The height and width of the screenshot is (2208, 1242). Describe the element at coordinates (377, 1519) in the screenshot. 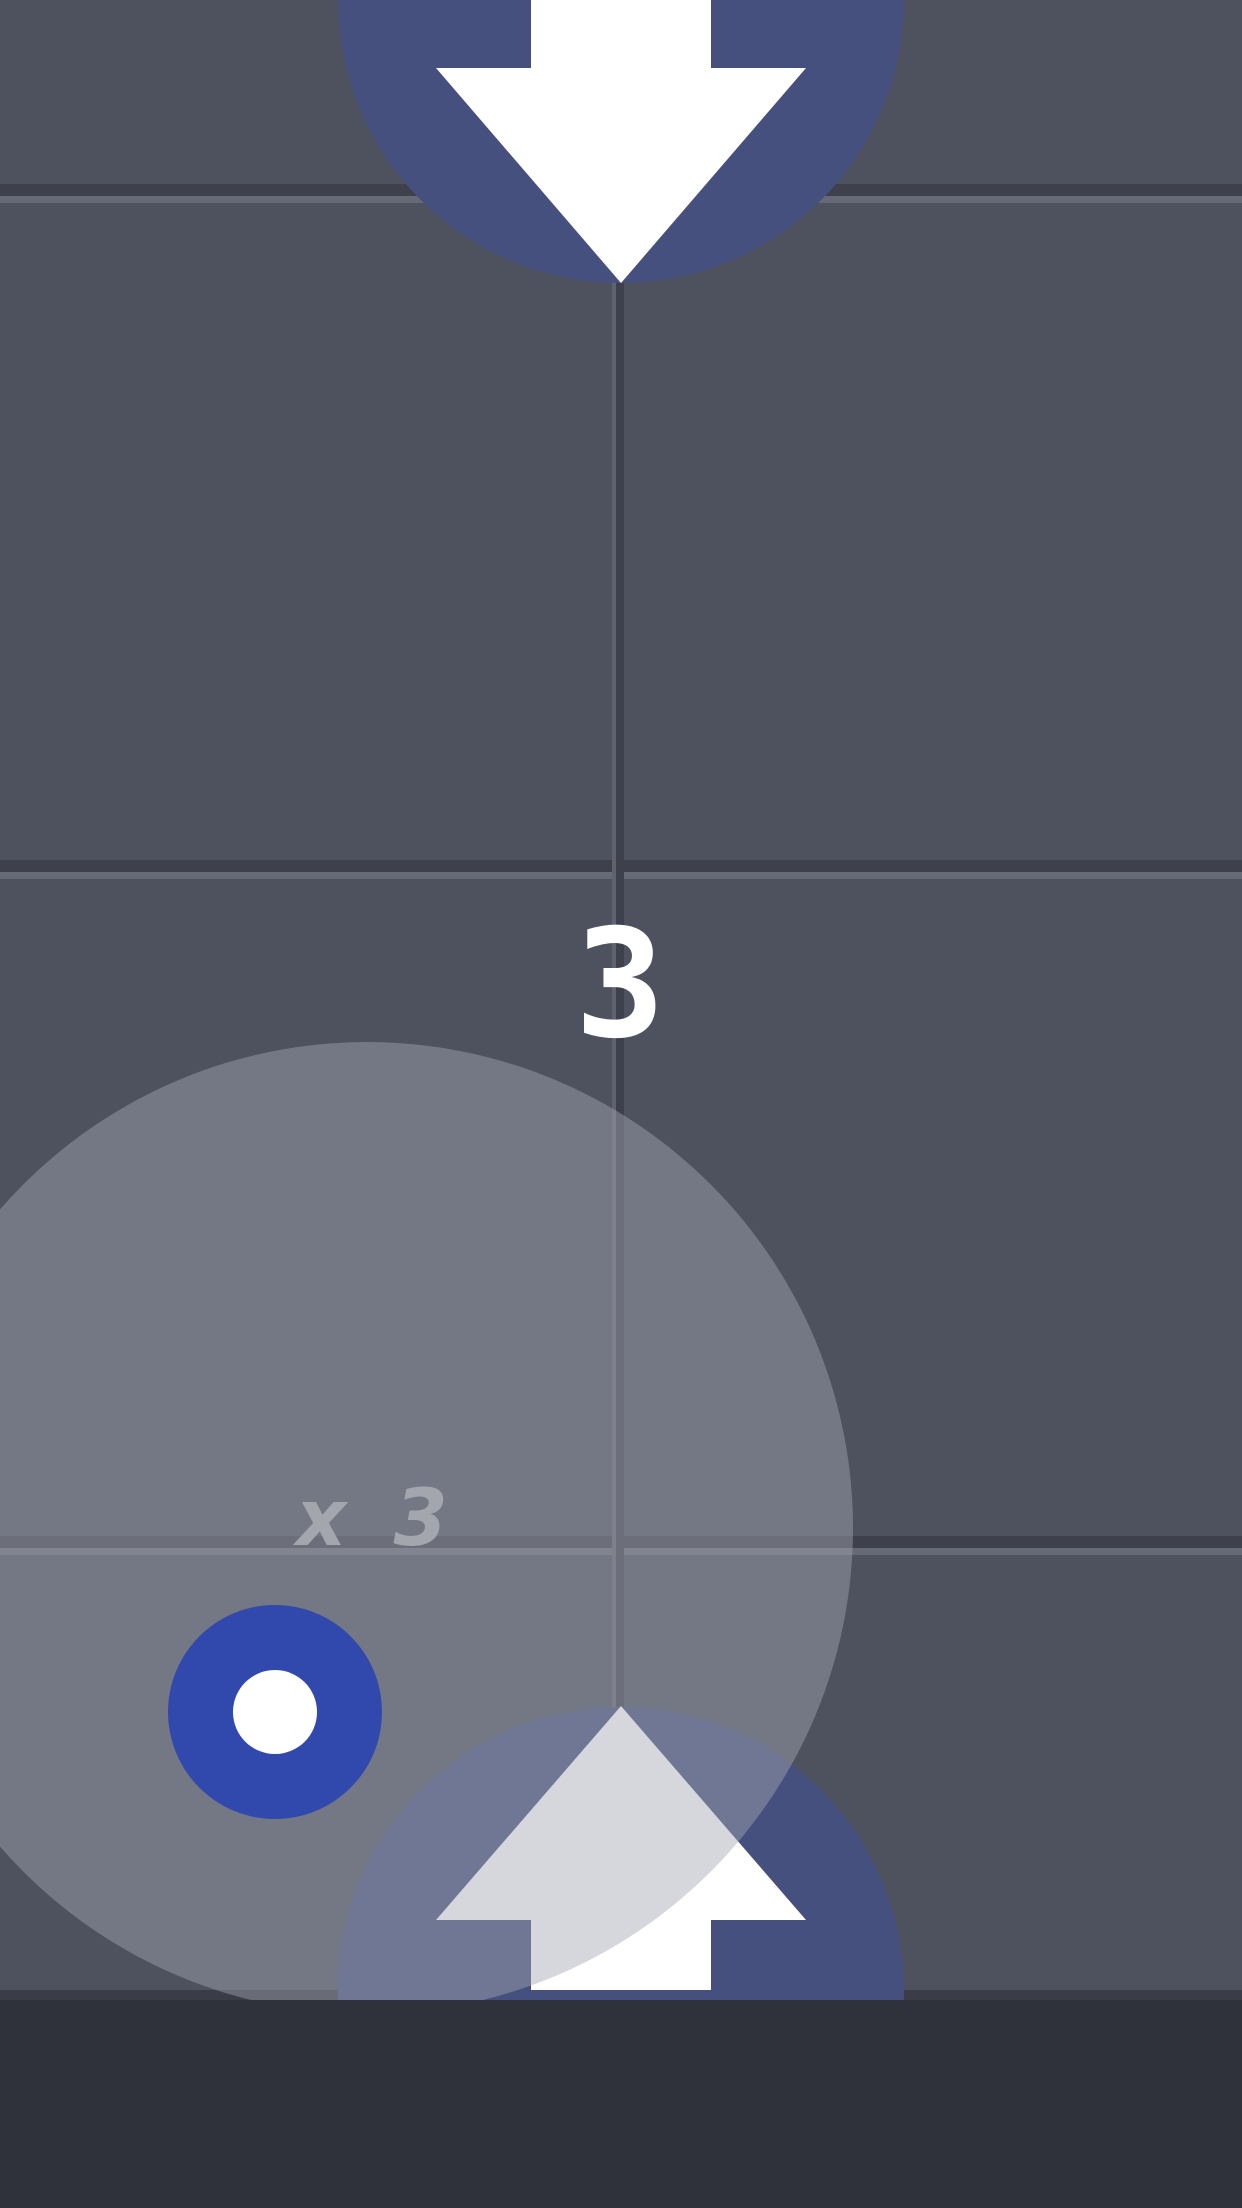

I see `multiplier-label: x 3` at that location.